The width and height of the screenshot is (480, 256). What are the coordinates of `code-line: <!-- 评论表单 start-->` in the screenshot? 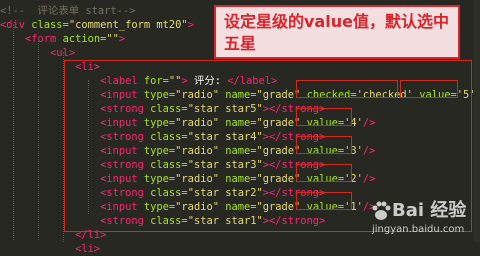 It's located at (67, 11).